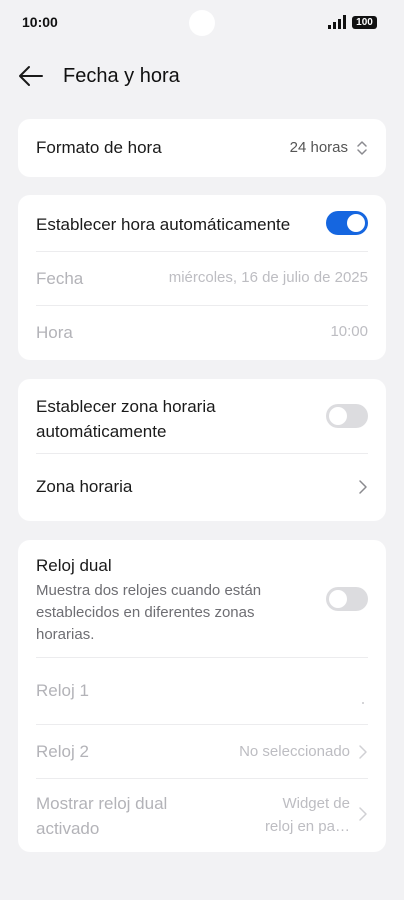 Image resolution: width=404 pixels, height=900 pixels. What do you see at coordinates (62, 690) in the screenshot?
I see `clock1-label: Reloj 1` at bounding box center [62, 690].